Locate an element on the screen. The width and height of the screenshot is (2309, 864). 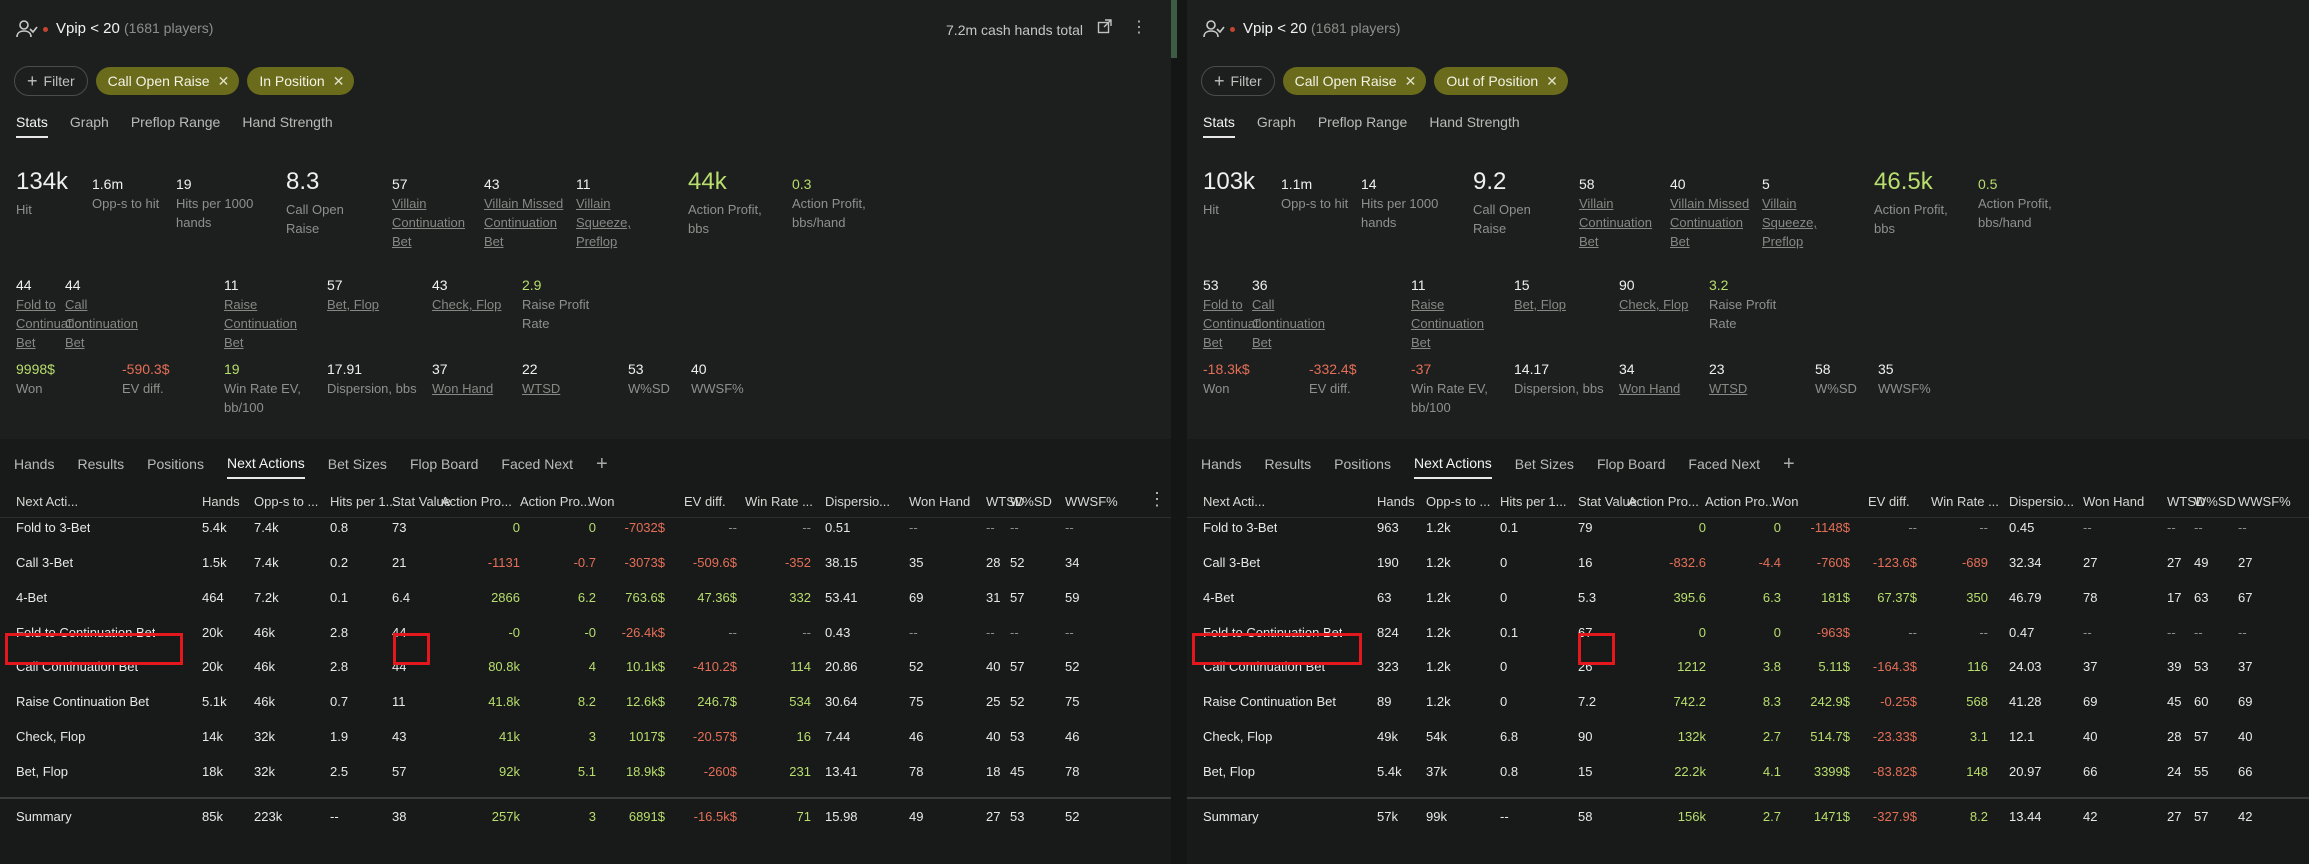
stat-won-hand: 37 Won Hand is located at coordinates (477, 379).